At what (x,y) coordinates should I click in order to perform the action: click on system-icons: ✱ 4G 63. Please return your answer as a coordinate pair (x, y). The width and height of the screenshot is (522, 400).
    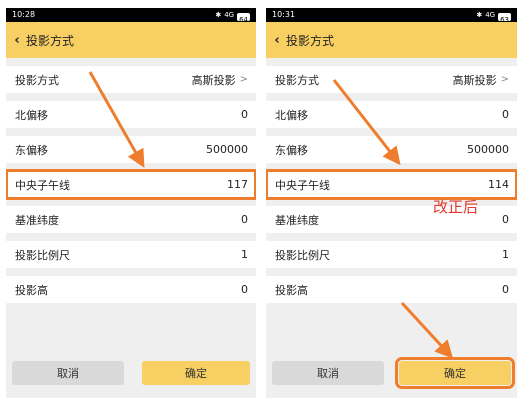
    Looking at the image, I should click on (493, 16).